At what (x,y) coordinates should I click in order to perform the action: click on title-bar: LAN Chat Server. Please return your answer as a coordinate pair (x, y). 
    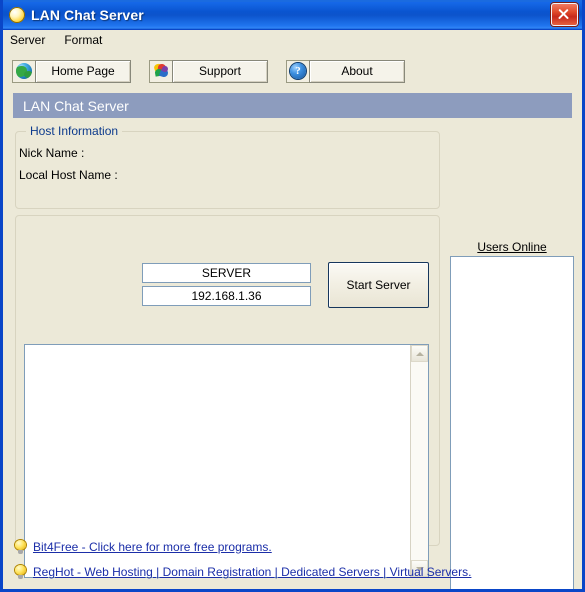
    Looking at the image, I should click on (292, 15).